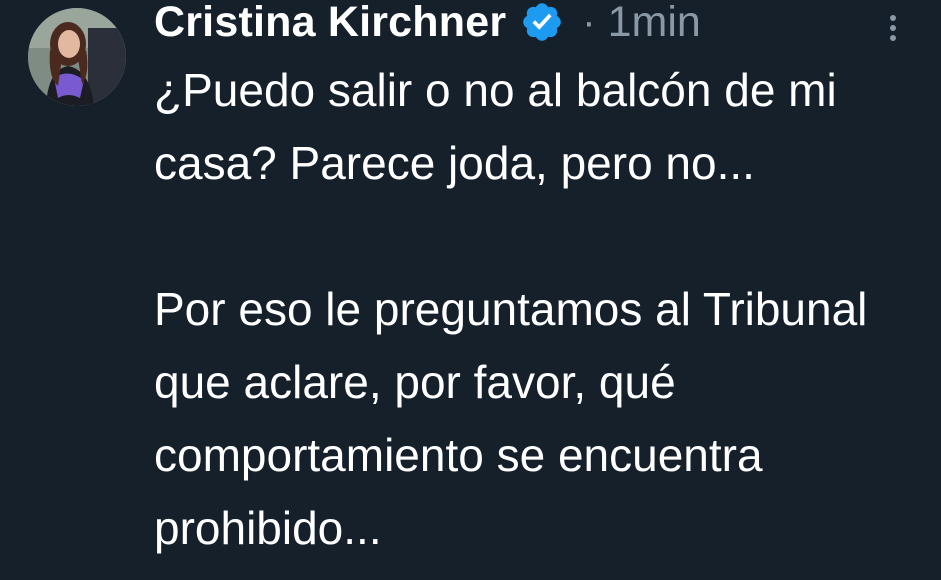  I want to click on avatar, so click(77, 57).